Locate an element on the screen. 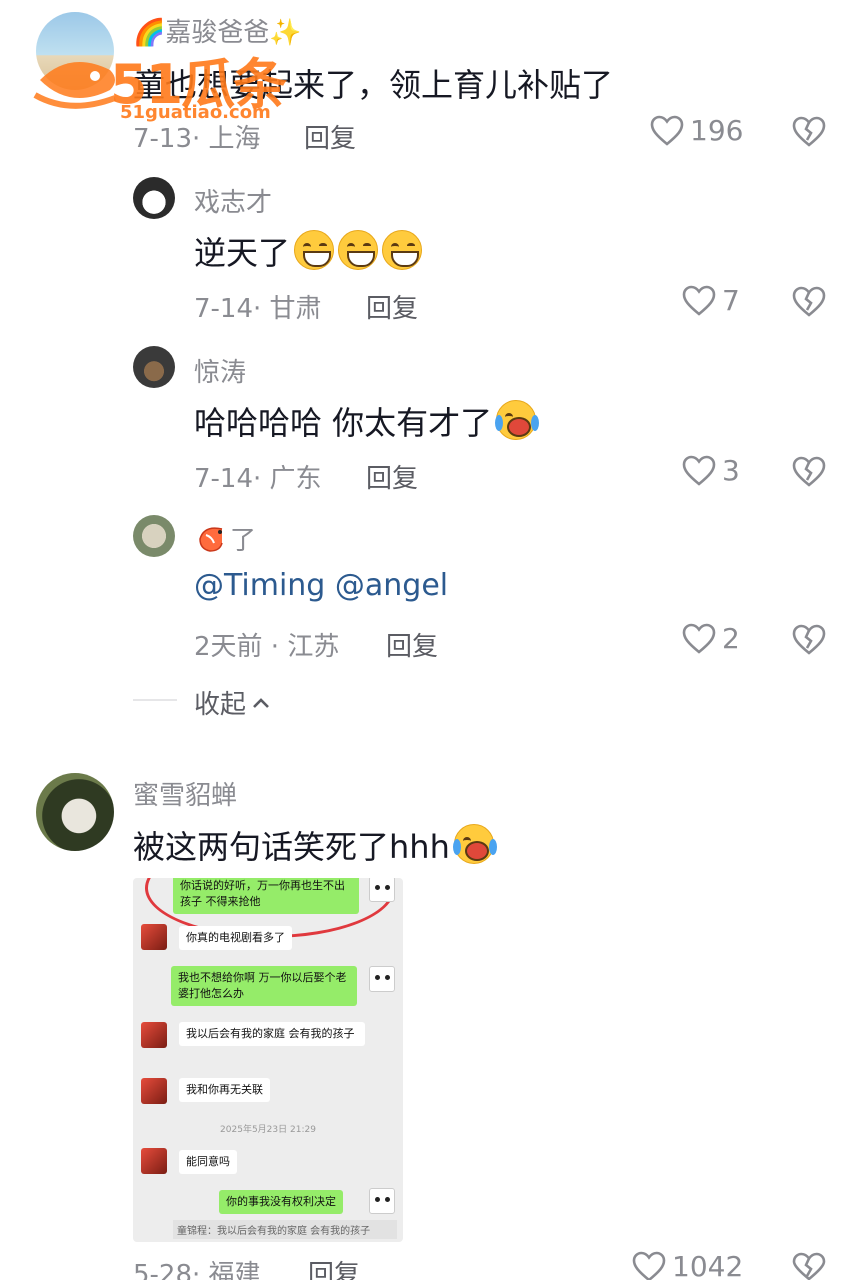 Image resolution: width=863 pixels, height=1280 pixels. like-button: 196 is located at coordinates (696, 130).